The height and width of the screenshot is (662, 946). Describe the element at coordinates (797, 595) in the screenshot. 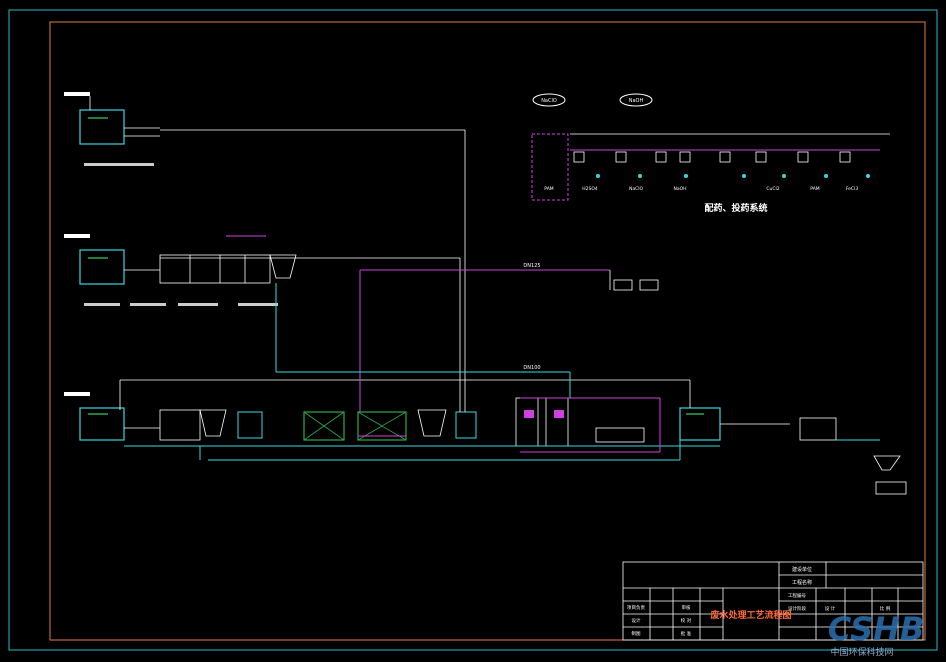

I see `tb-project-no: 工程编号` at that location.